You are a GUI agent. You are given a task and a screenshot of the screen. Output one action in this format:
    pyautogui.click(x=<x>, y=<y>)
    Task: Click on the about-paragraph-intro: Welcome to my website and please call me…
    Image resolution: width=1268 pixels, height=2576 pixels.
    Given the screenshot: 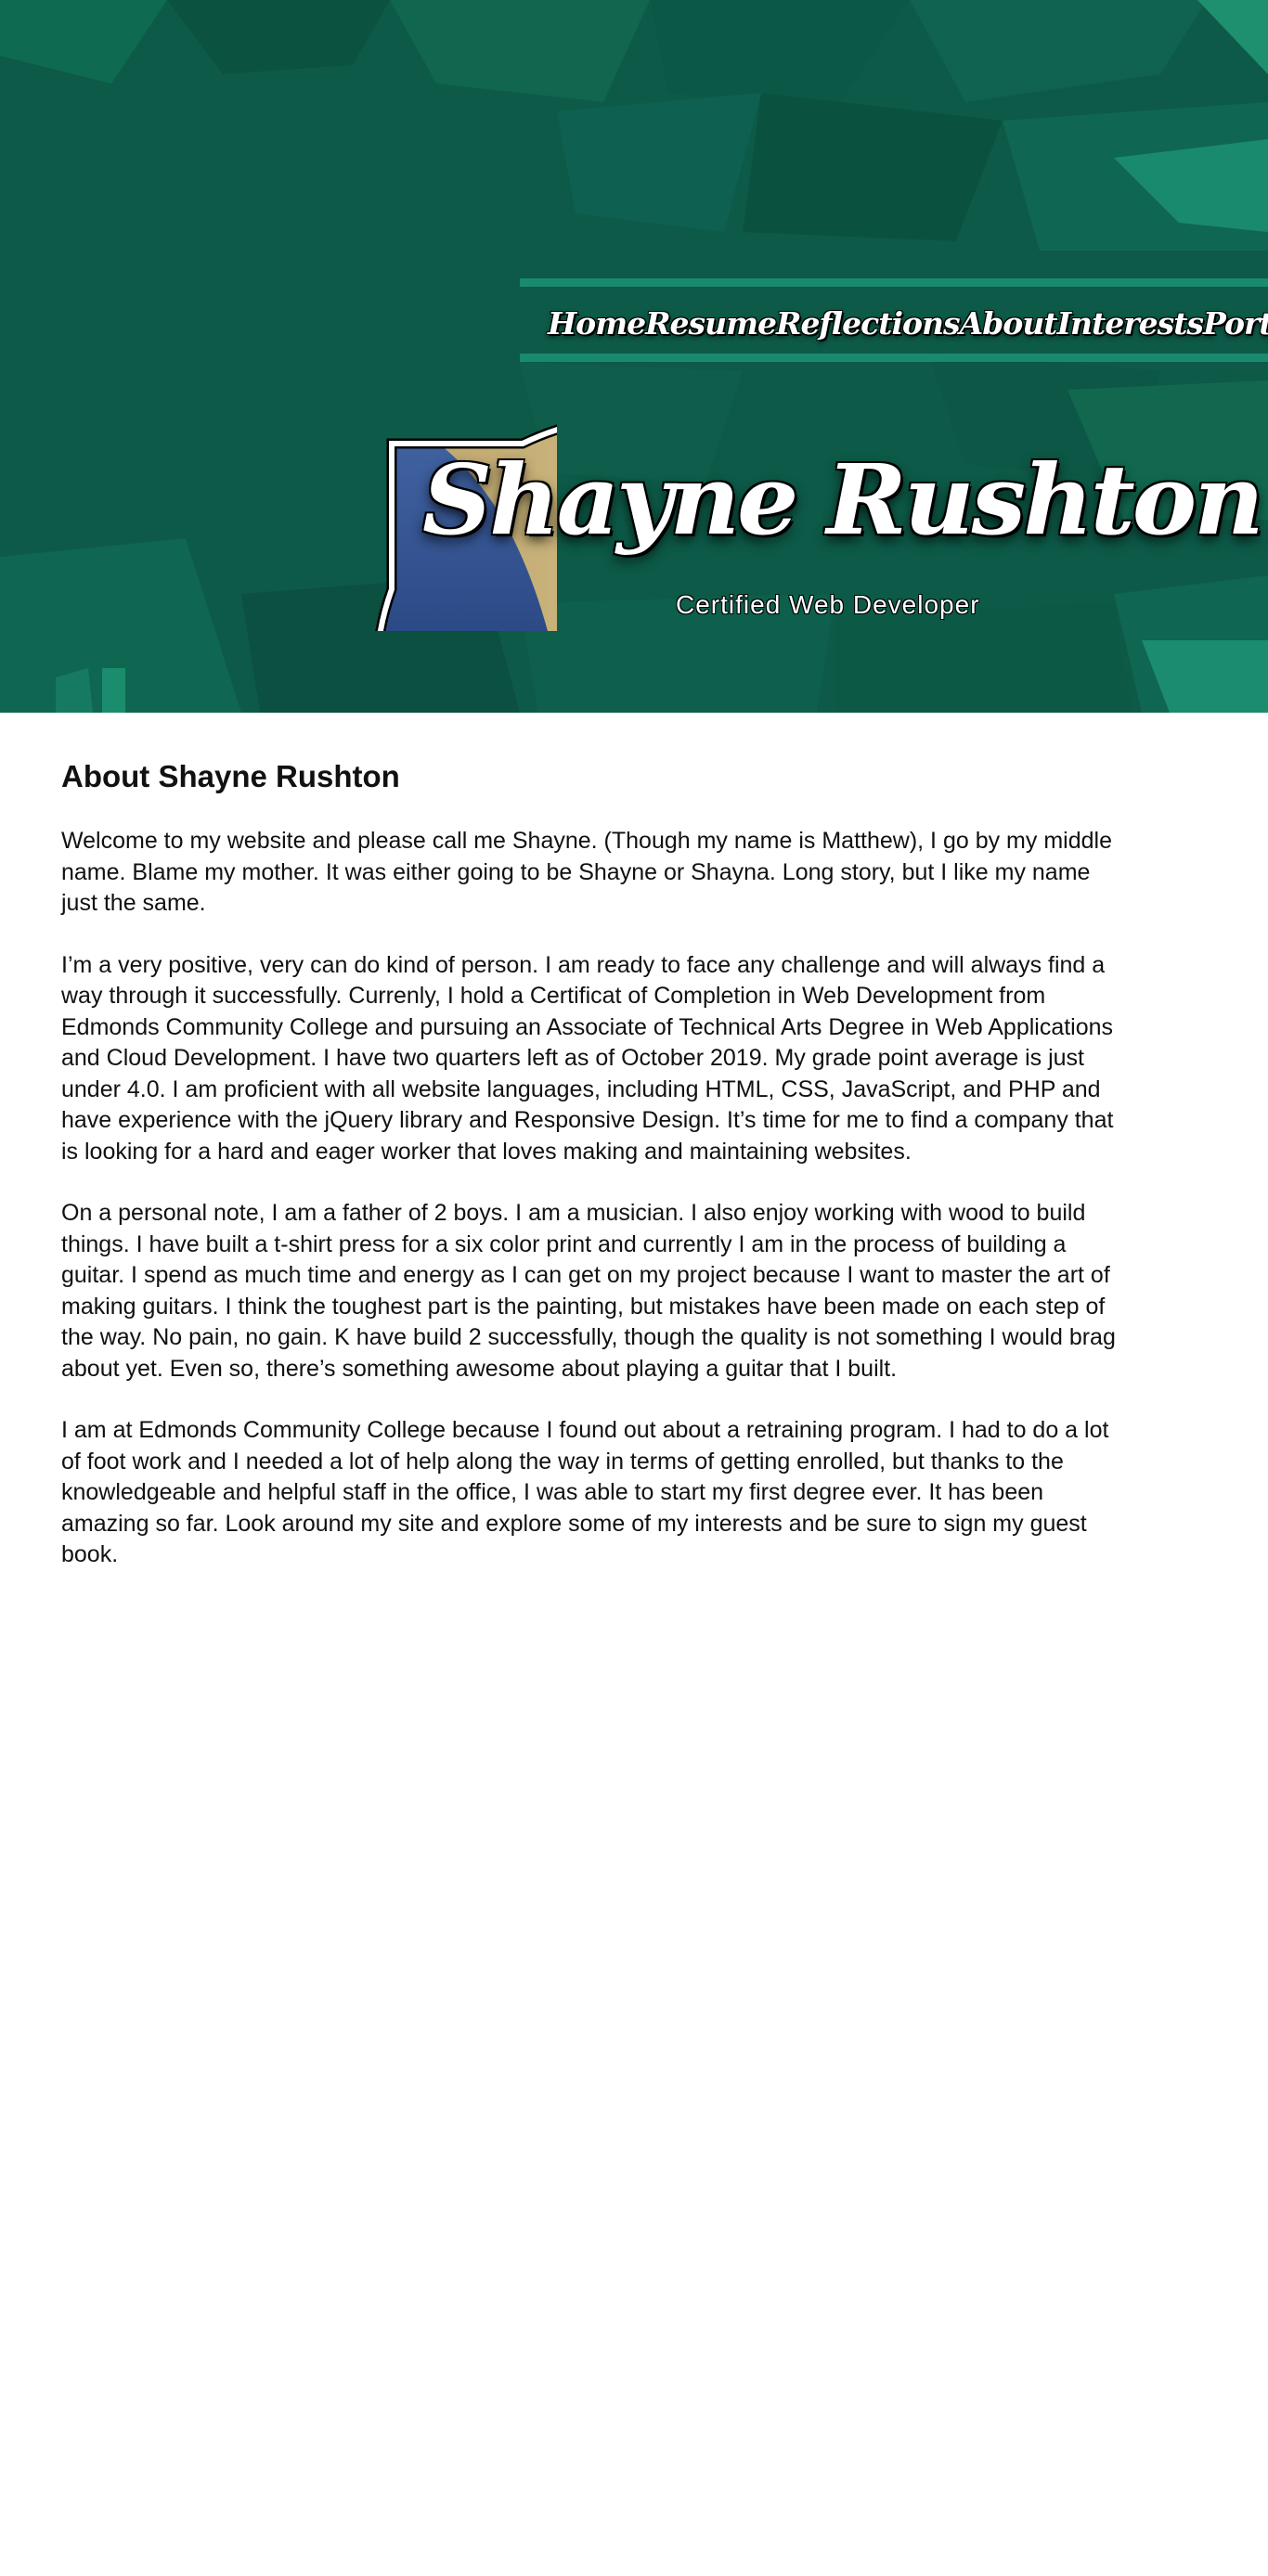 What is the action you would take?
    pyautogui.click(x=586, y=872)
    